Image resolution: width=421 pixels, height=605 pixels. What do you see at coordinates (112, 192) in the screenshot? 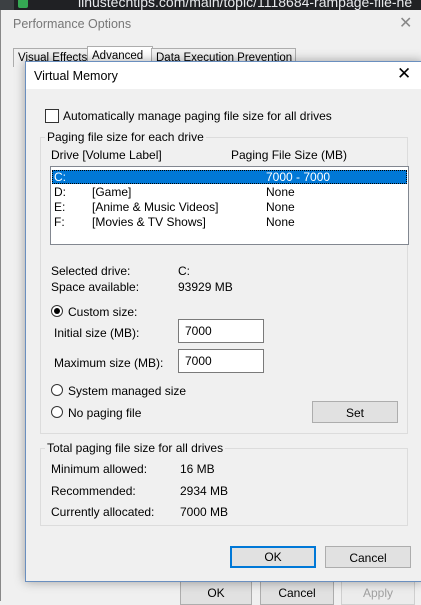
I see `drive-volume-label: [Game]` at bounding box center [112, 192].